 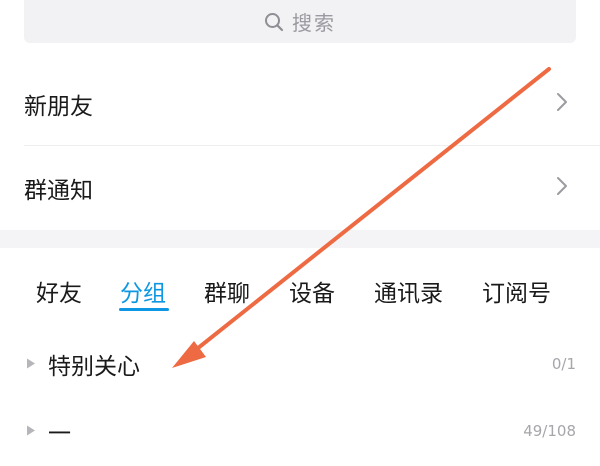 What do you see at coordinates (59, 434) in the screenshot?
I see `group-name: 一` at bounding box center [59, 434].